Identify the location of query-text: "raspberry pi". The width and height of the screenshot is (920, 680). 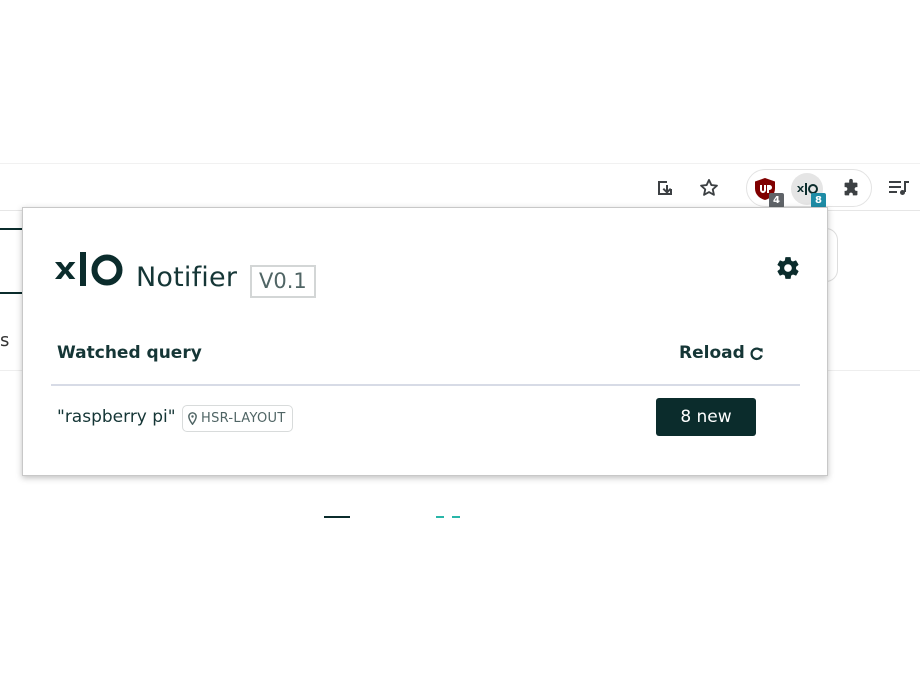
(116, 417).